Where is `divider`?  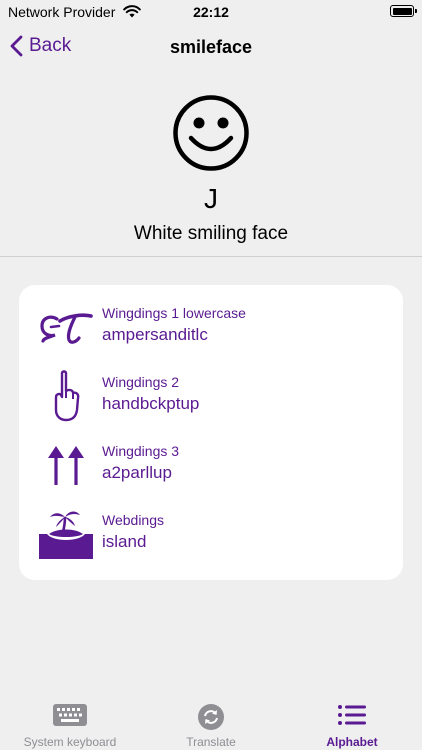 divider is located at coordinates (211, 256).